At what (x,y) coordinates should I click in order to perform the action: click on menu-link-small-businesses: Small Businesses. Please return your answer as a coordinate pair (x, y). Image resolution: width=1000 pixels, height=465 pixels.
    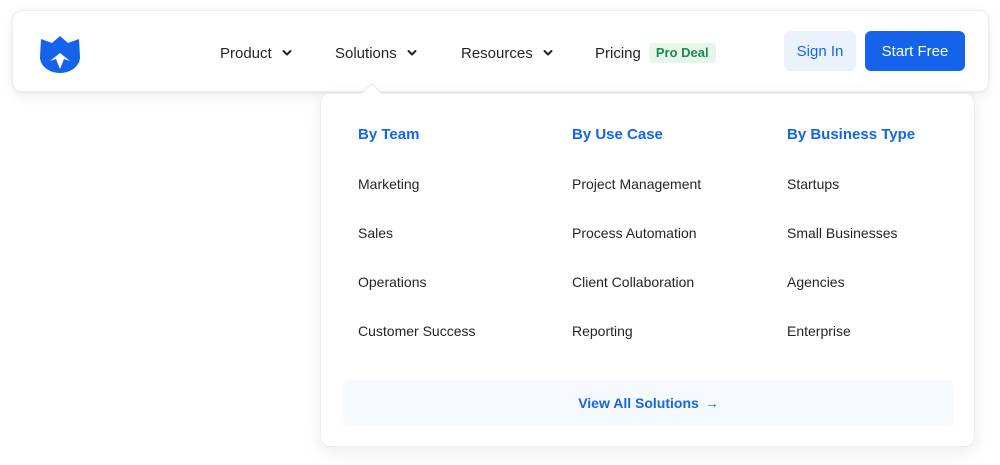
    Looking at the image, I should click on (851, 233).